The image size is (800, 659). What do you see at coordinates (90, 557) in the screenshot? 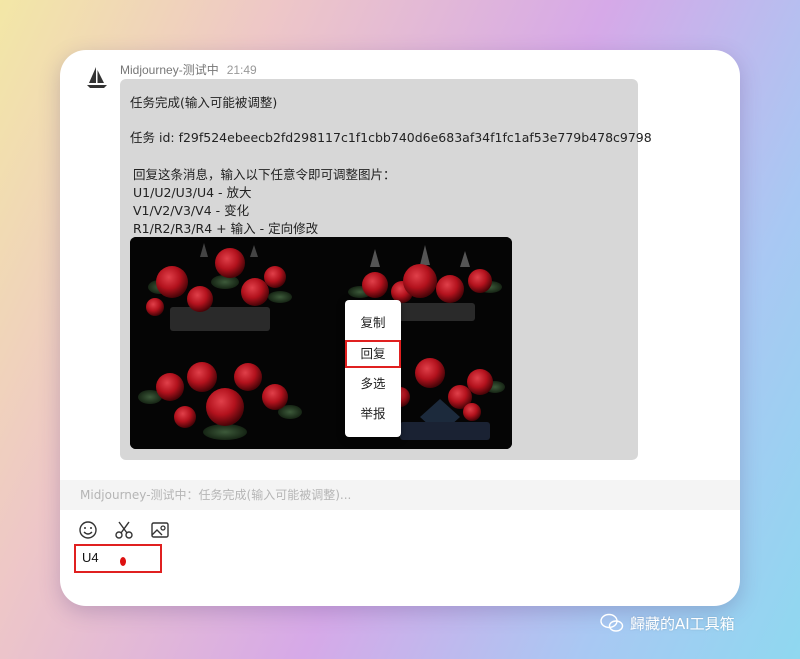
I see `message-input-value: U4` at bounding box center [90, 557].